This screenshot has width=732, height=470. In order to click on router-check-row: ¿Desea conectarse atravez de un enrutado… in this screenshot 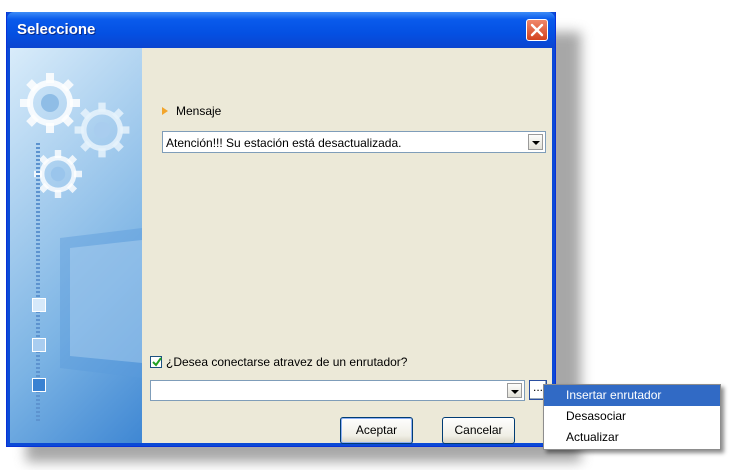, I will do `click(278, 362)`.